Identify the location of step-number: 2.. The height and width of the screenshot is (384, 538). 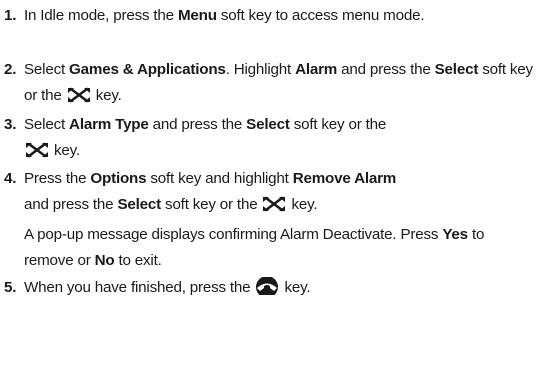
(10, 69).